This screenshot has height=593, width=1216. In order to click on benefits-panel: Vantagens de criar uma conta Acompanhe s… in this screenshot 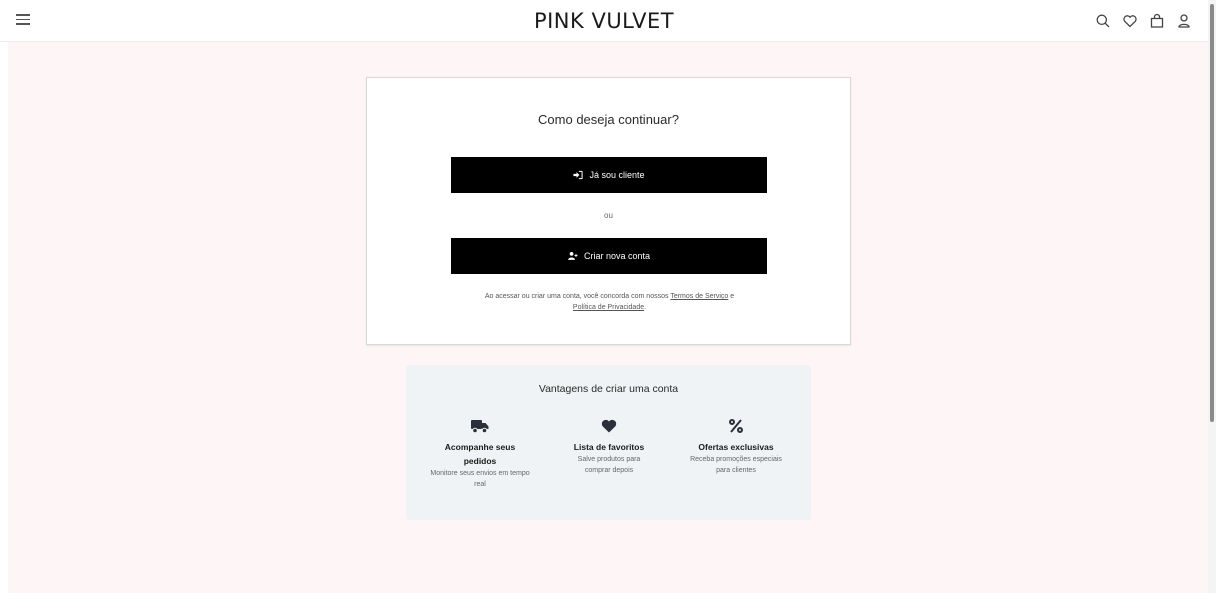, I will do `click(608, 442)`.